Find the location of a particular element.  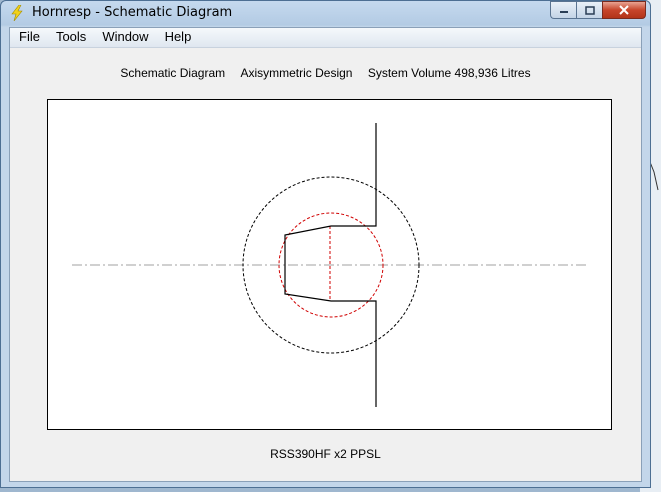

menu-window: Window is located at coordinates (124, 37).